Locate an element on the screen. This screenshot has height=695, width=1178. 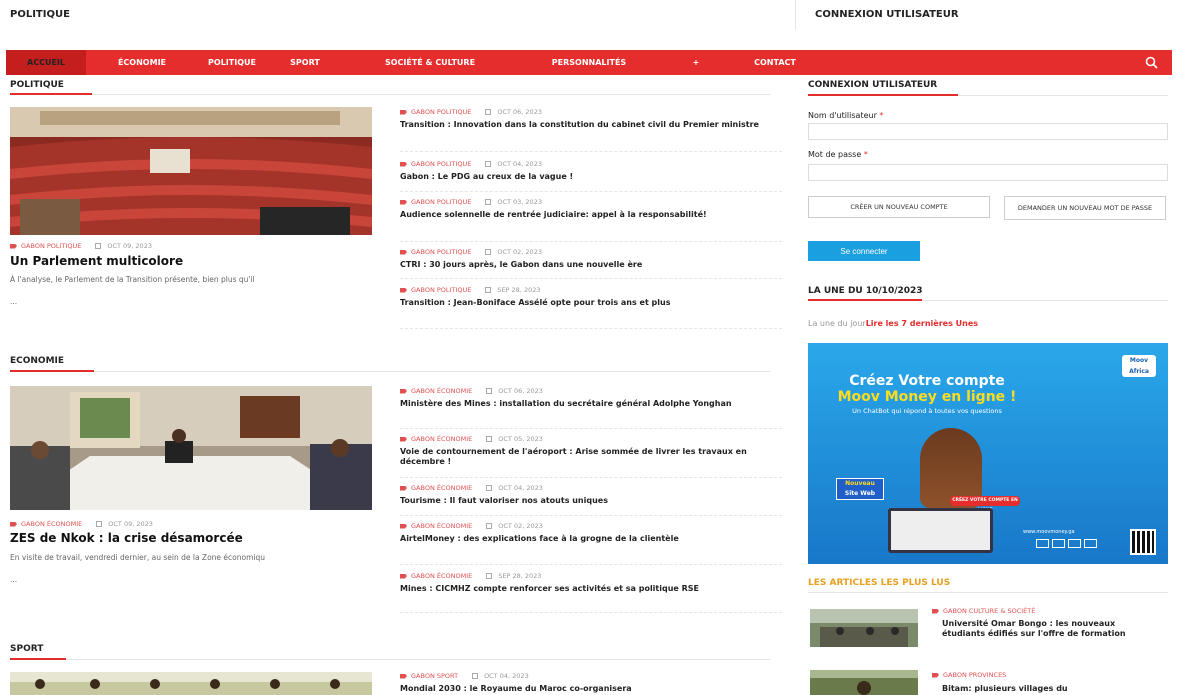
section-title-economie: ECONOMIE is located at coordinates (37, 361).